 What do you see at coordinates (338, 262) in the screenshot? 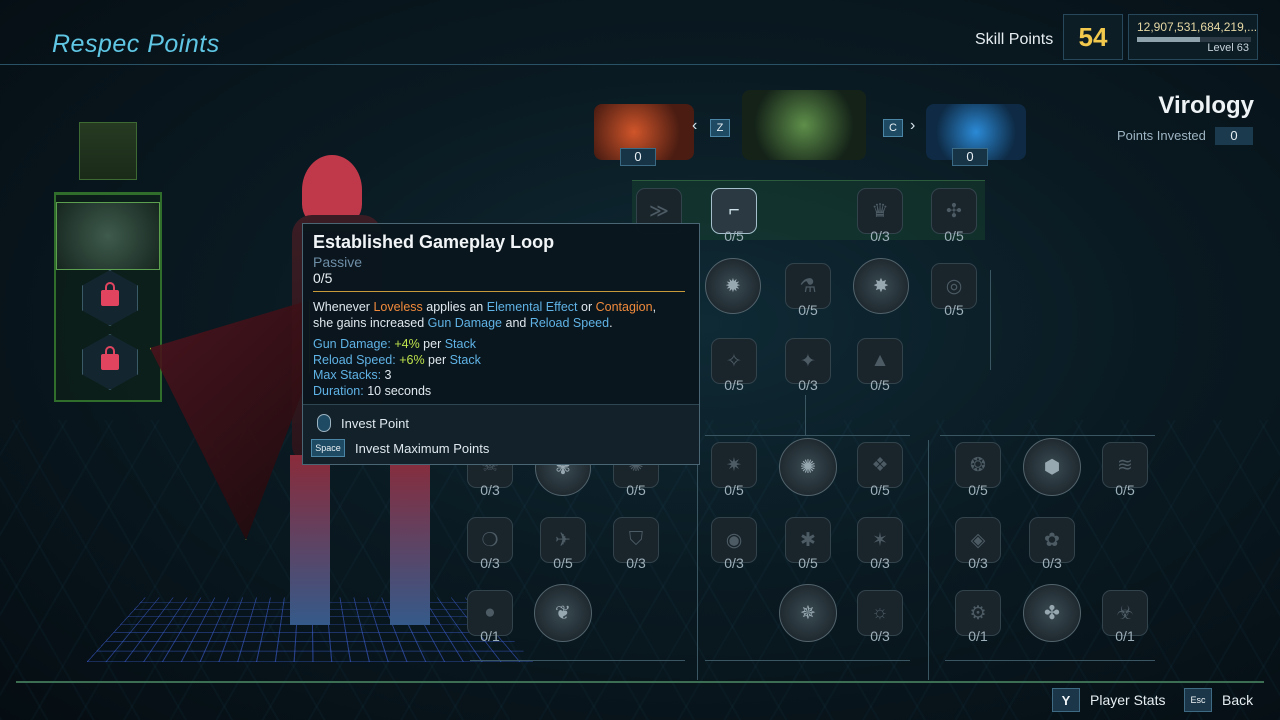
I see `tooltip-type: Passive` at bounding box center [338, 262].